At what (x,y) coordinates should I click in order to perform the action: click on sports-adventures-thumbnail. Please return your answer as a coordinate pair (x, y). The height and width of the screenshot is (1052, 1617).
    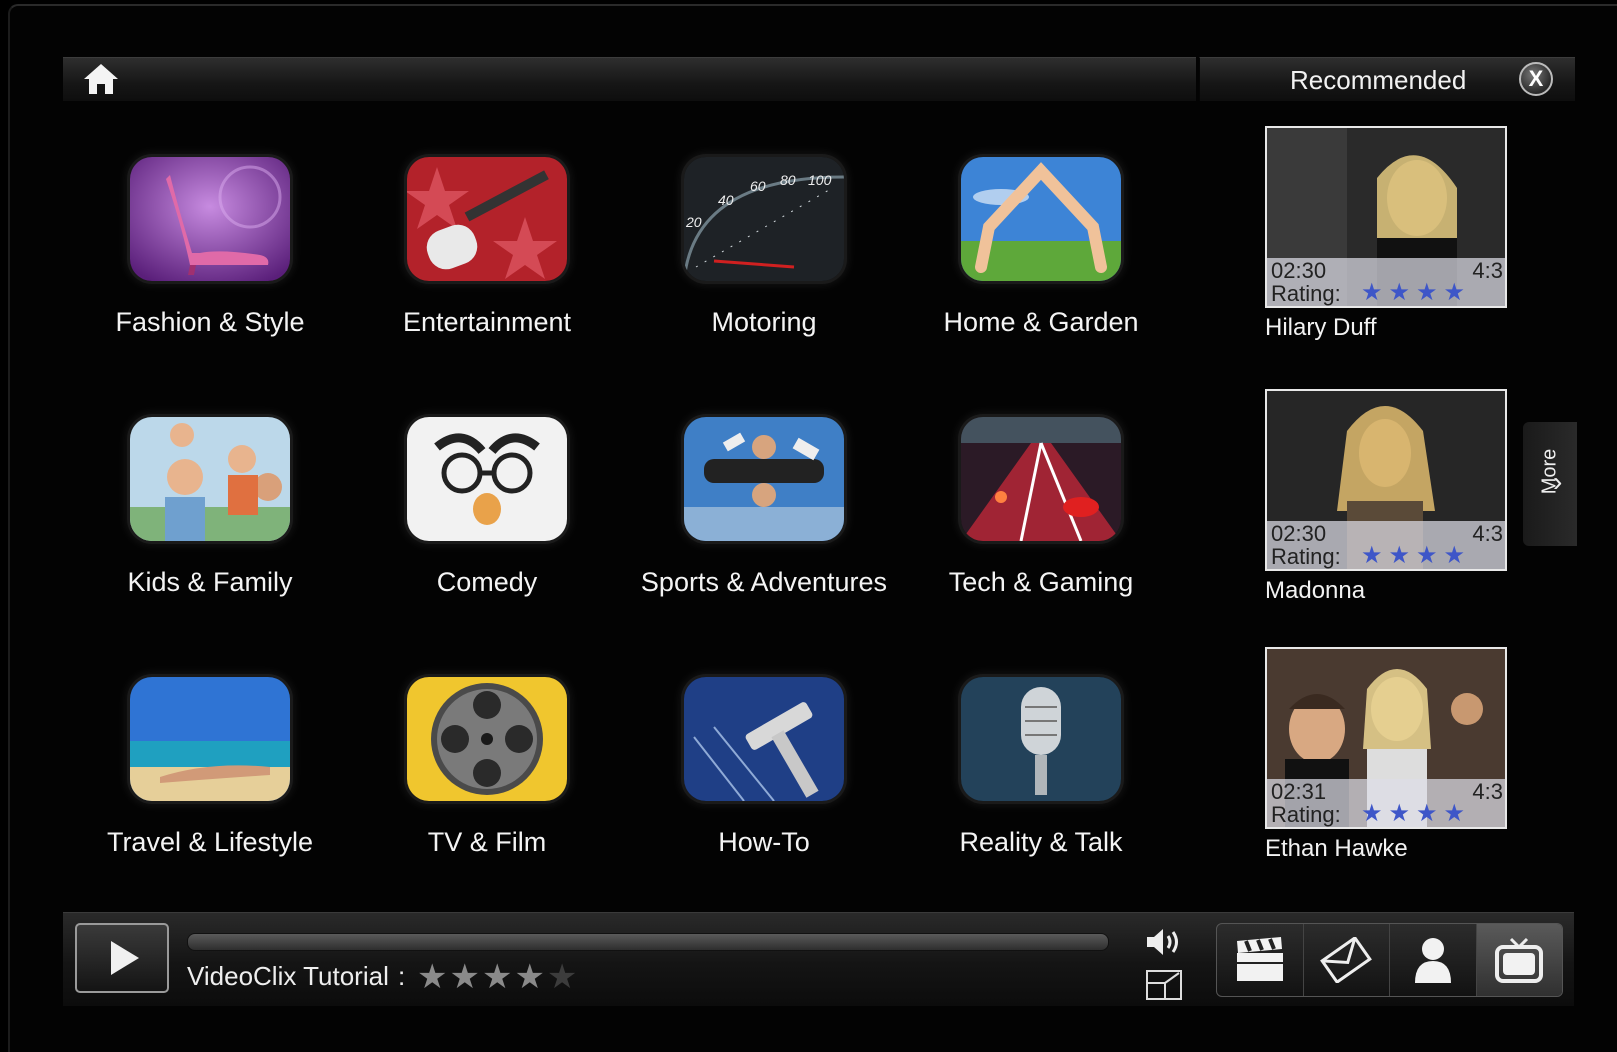
    Looking at the image, I should click on (764, 479).